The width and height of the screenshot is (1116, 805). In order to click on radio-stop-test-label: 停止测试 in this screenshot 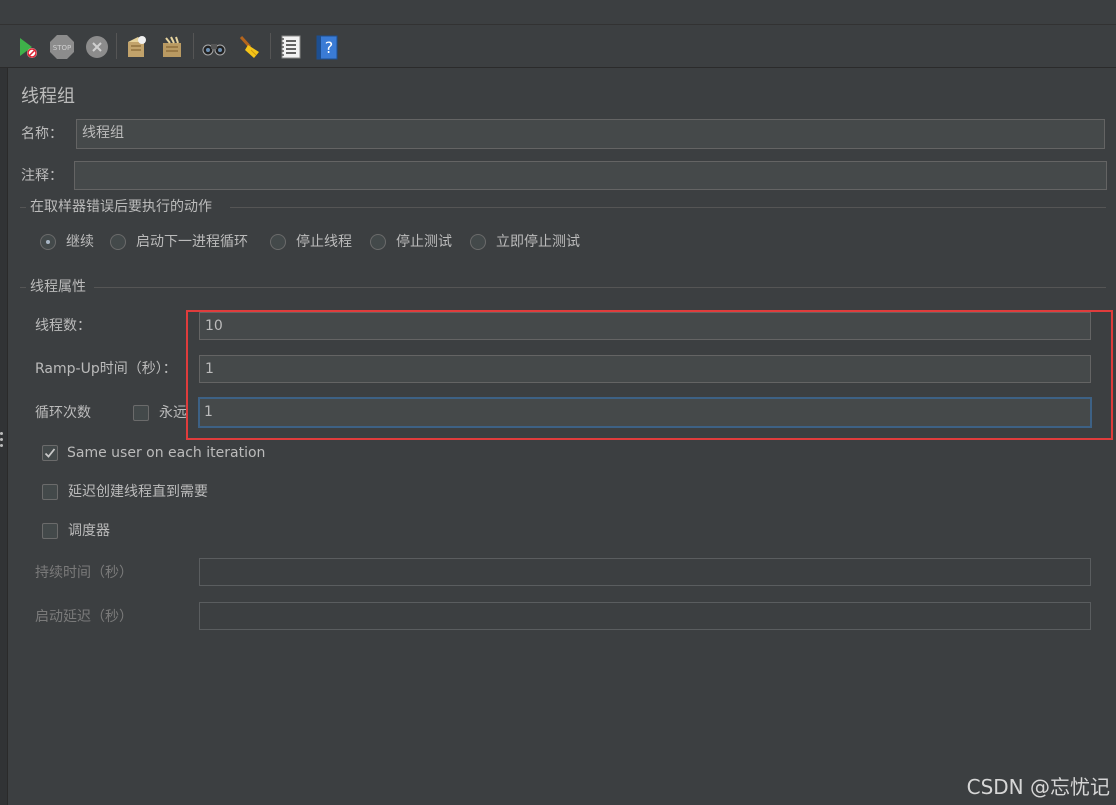, I will do `click(424, 242)`.